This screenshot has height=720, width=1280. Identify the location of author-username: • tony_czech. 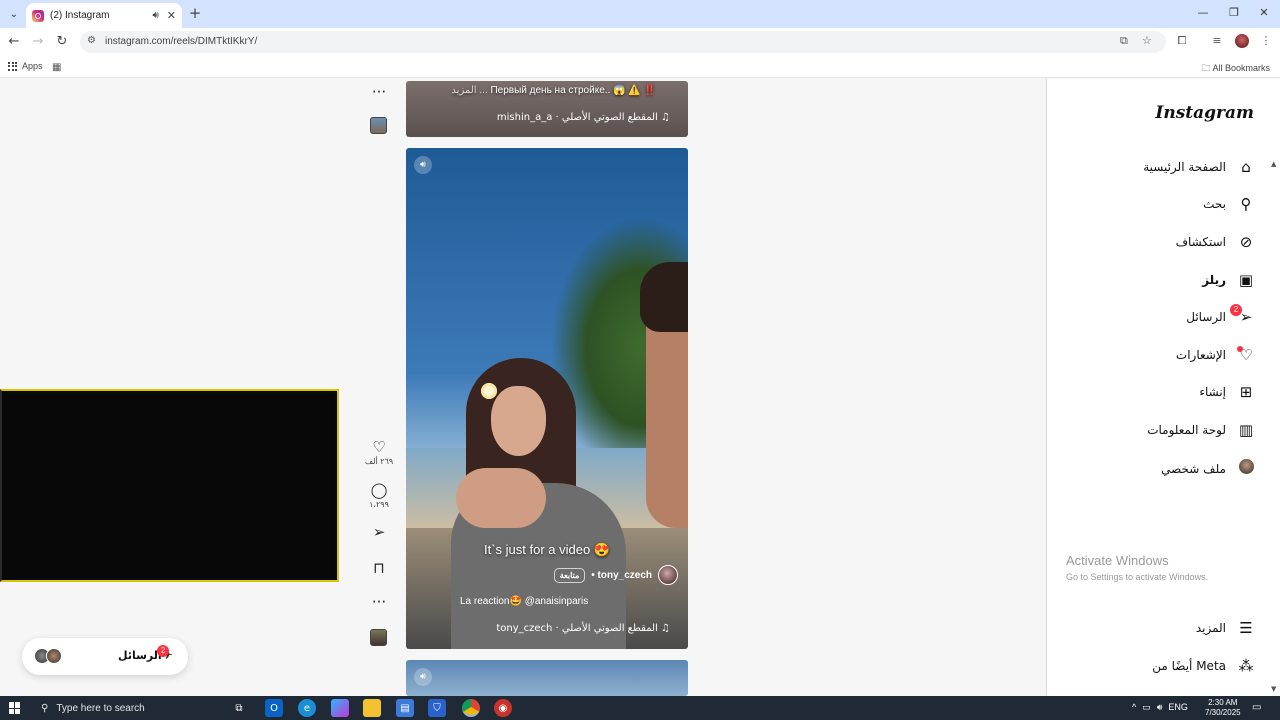
(621, 575).